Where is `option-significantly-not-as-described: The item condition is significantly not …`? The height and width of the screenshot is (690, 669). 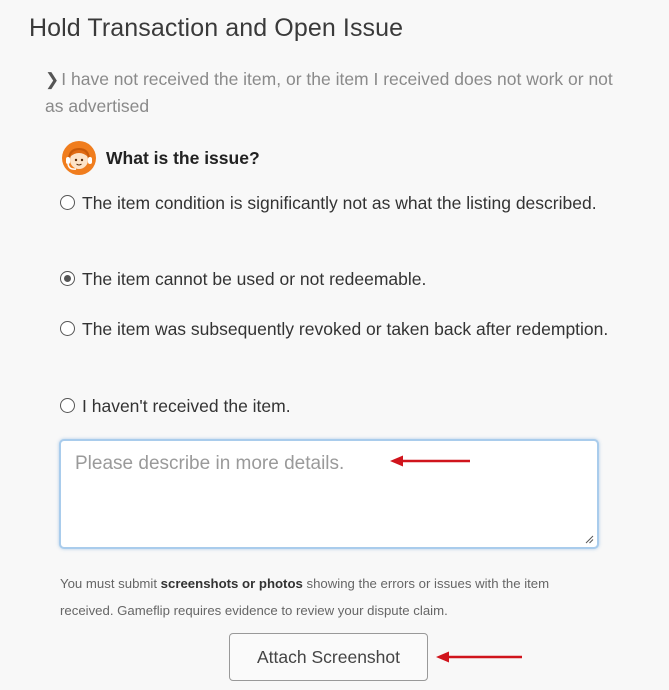
option-significantly-not-as-described: The item condition is significantly not … is located at coordinates (340, 203).